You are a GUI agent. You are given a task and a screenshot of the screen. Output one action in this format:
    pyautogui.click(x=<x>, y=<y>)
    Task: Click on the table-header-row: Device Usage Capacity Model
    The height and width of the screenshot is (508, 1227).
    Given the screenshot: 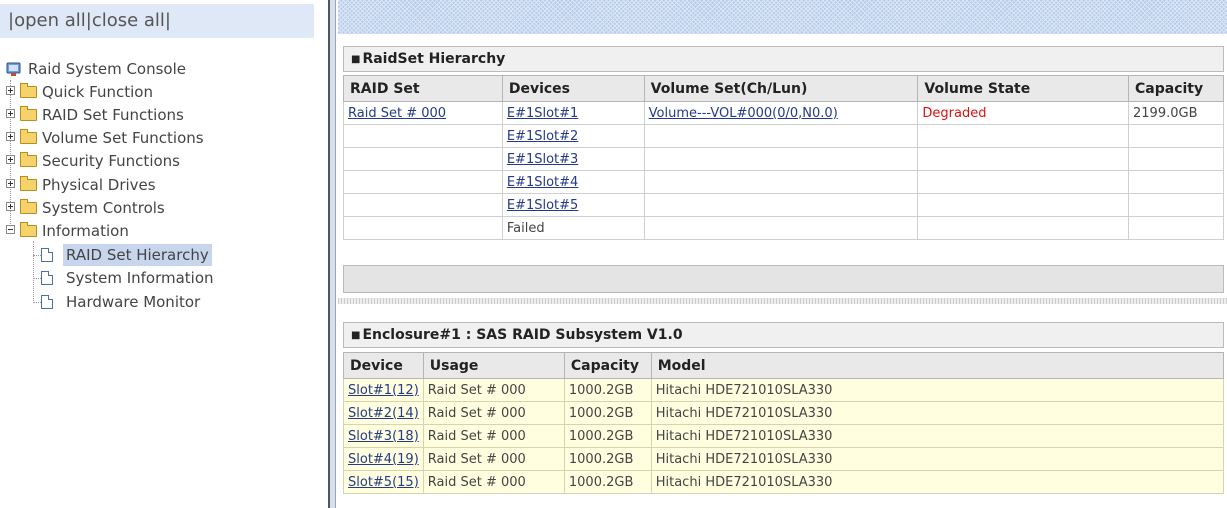 What is the action you would take?
    pyautogui.click(x=784, y=365)
    